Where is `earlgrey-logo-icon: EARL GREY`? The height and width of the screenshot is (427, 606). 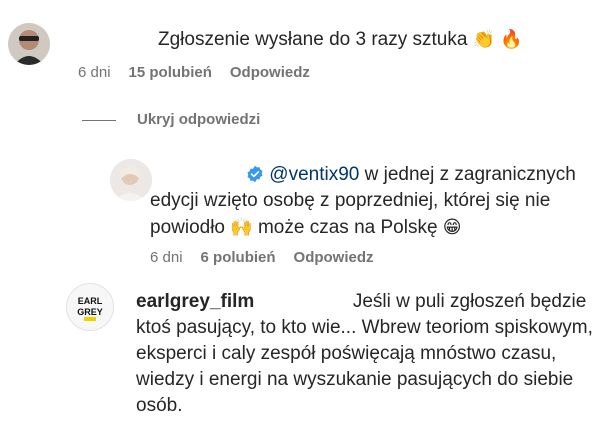 earlgrey-logo-icon: EARL GREY is located at coordinates (90, 307).